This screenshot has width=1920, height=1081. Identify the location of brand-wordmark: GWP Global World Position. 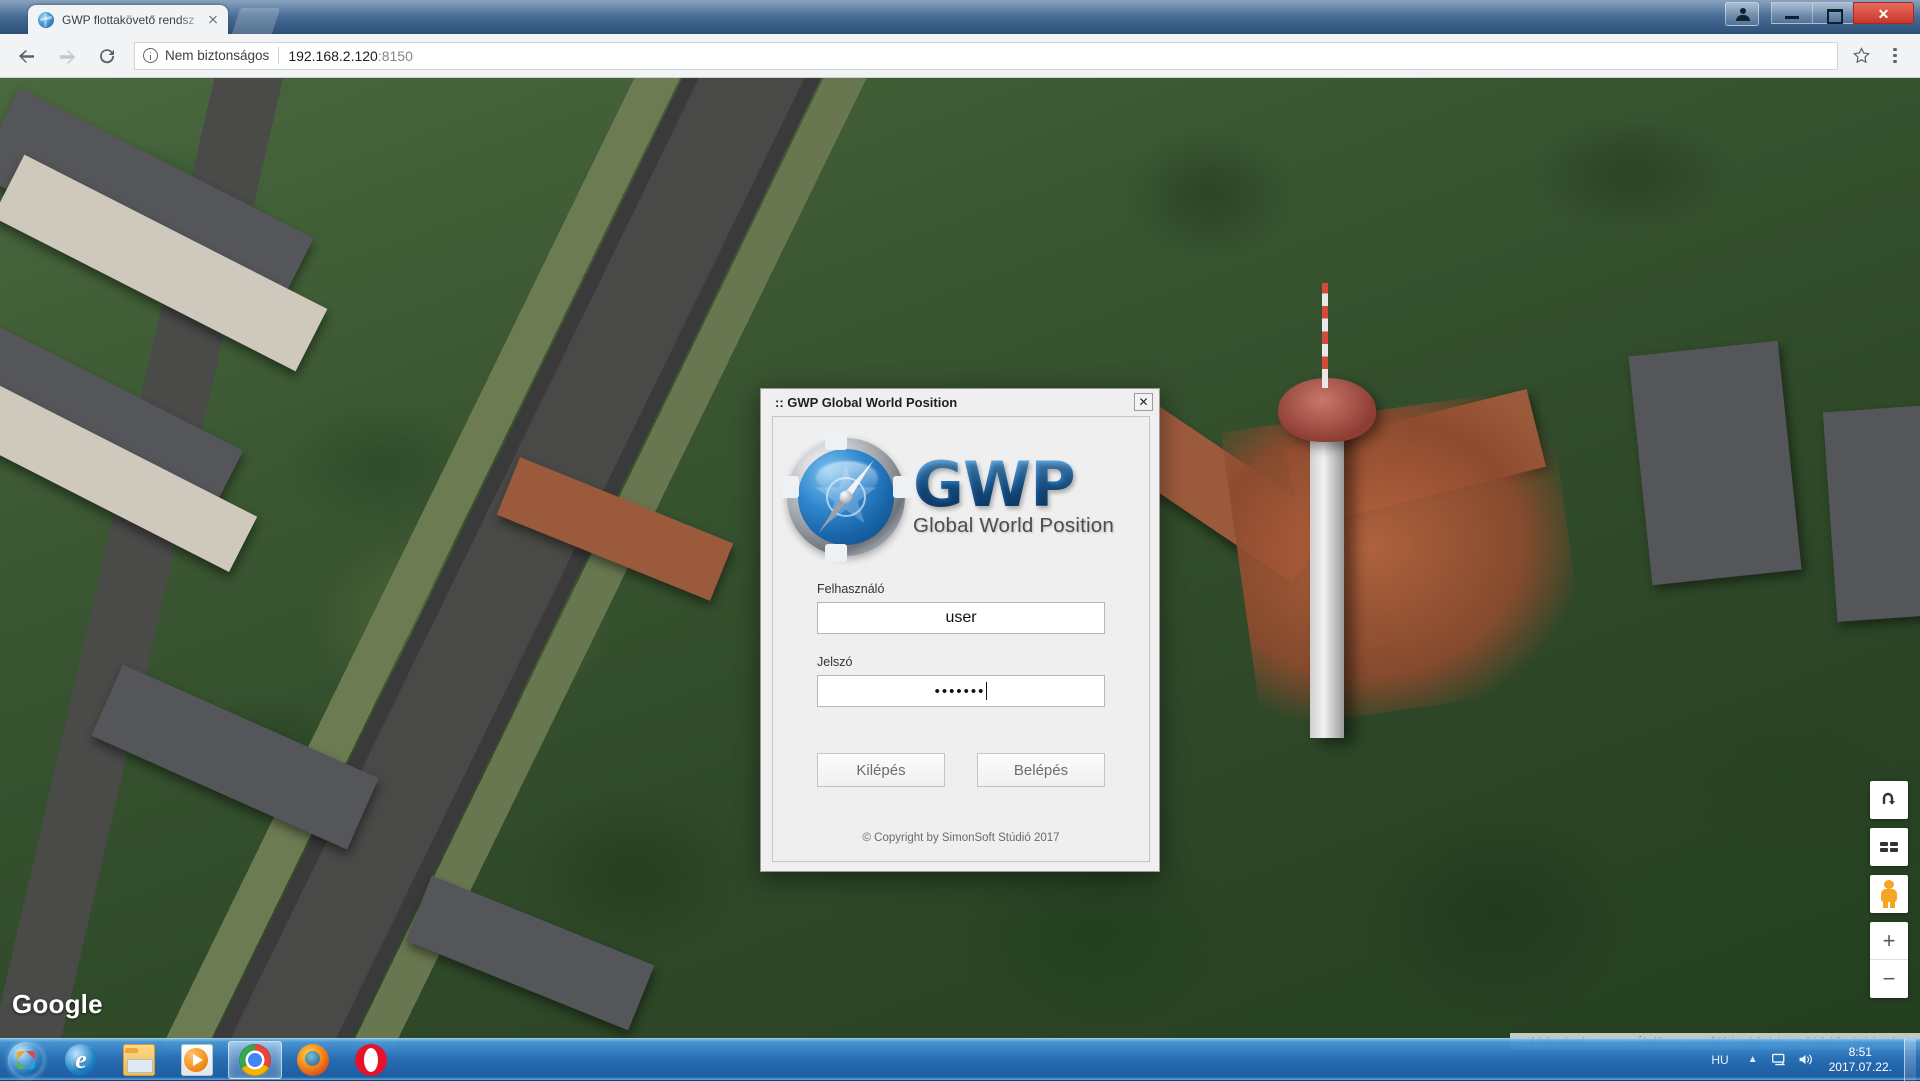
(1013, 495).